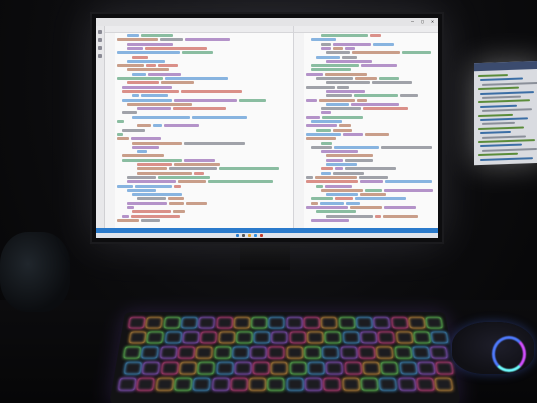 This screenshot has width=537, height=403. What do you see at coordinates (35, 272) in the screenshot?
I see `desk-object-left` at bounding box center [35, 272].